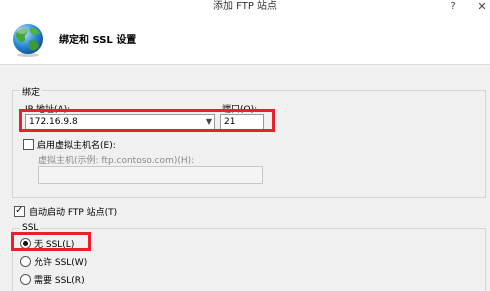 The width and height of the screenshot is (490, 291). Describe the element at coordinates (31, 91) in the screenshot. I see `binding-group-label: 绑定` at that location.